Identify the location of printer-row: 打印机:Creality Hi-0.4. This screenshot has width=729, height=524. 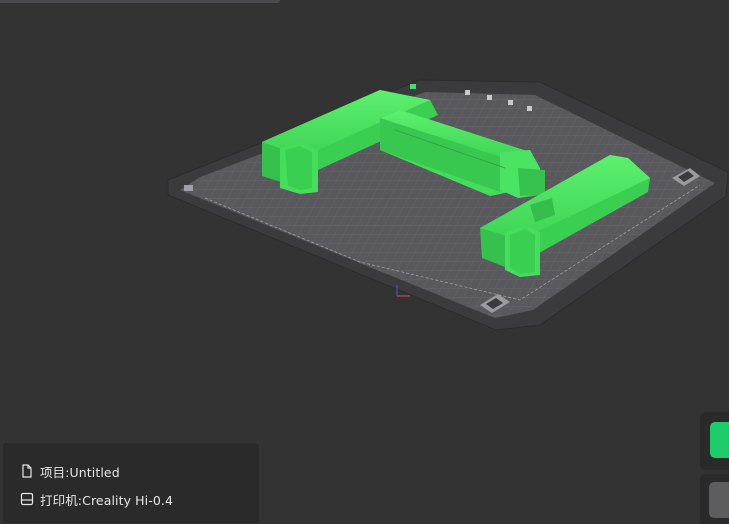
(96, 499).